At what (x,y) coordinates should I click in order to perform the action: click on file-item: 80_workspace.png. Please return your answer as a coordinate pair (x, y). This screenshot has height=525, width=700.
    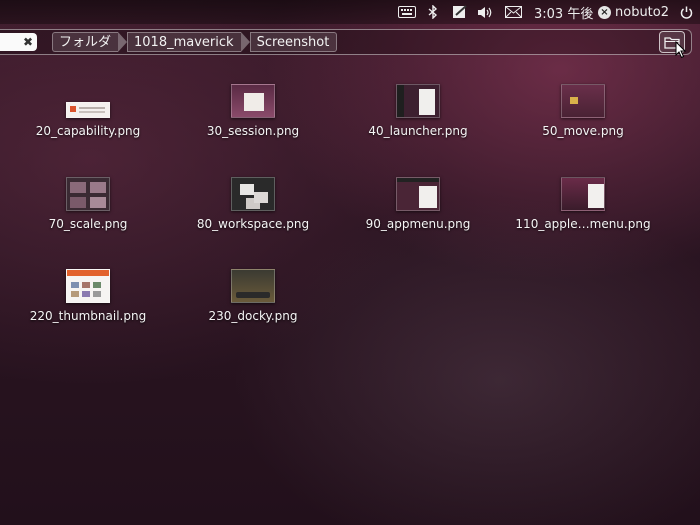
    Looking at the image, I should click on (253, 203).